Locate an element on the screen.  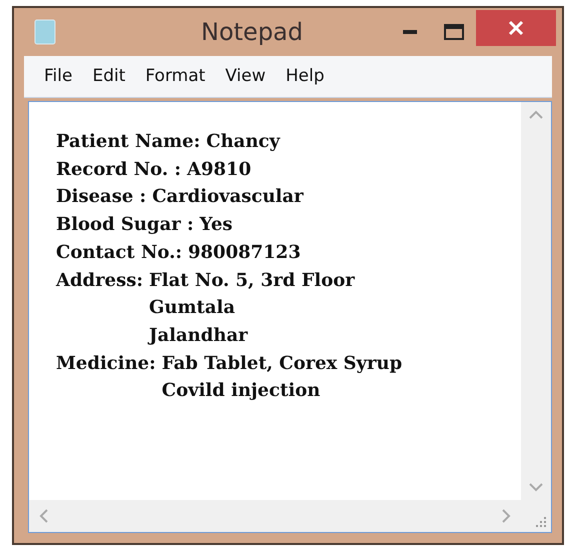
menu-item: Help is located at coordinates (305, 77).